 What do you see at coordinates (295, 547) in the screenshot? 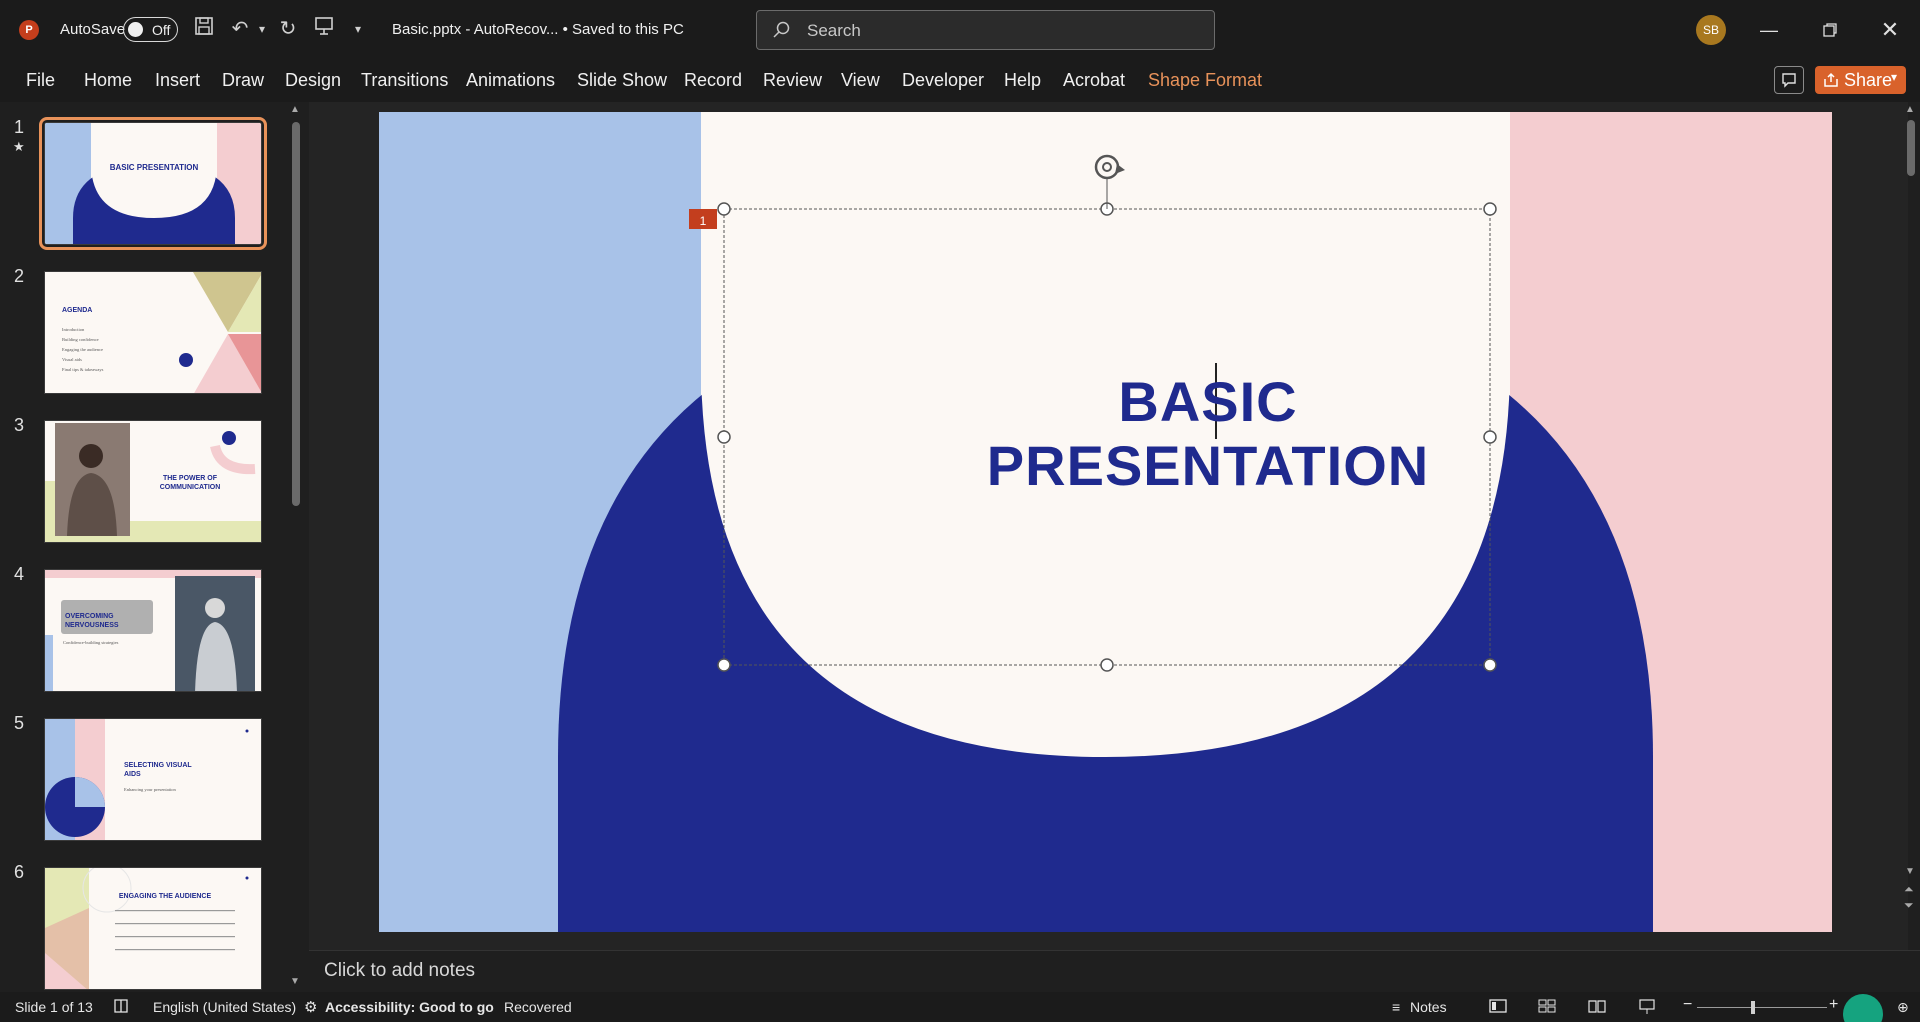
I see `thumbnail-scrollbar: ▲ ▼` at bounding box center [295, 547].